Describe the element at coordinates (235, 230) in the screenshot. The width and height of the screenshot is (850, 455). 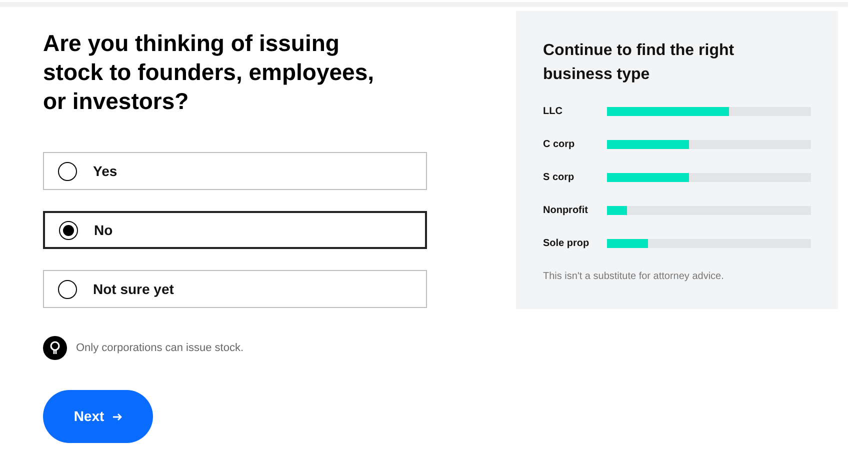
I see `radio-option: No` at that location.